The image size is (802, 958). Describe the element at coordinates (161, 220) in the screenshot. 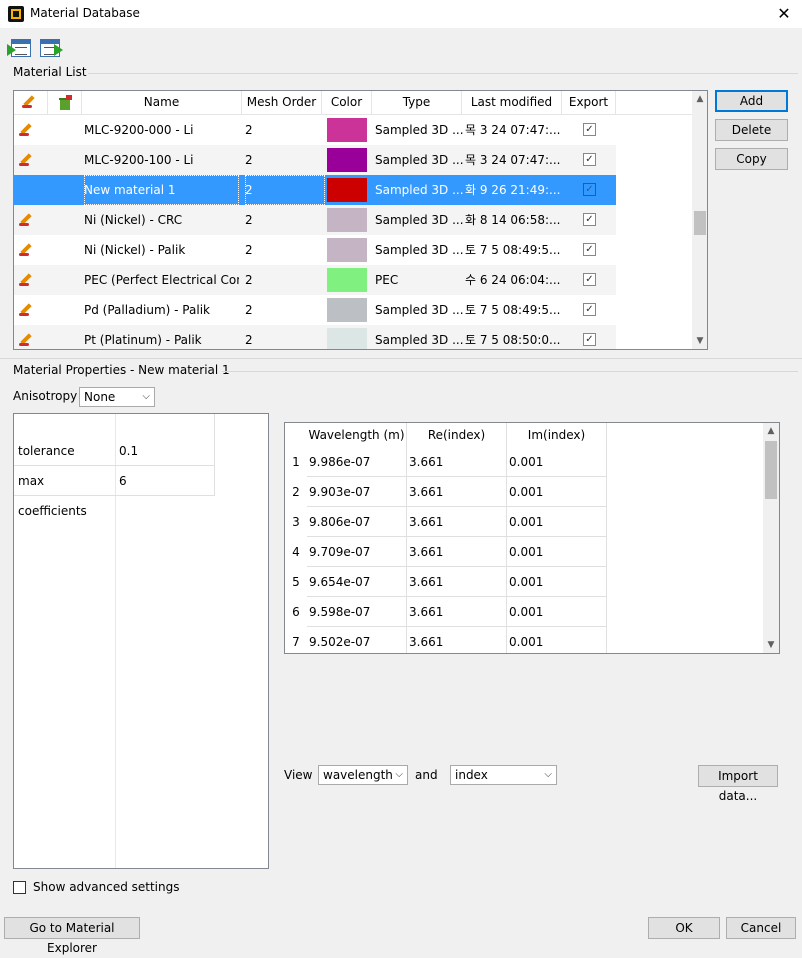

I see `material-name: Ni (Nickel) - CRC` at that location.